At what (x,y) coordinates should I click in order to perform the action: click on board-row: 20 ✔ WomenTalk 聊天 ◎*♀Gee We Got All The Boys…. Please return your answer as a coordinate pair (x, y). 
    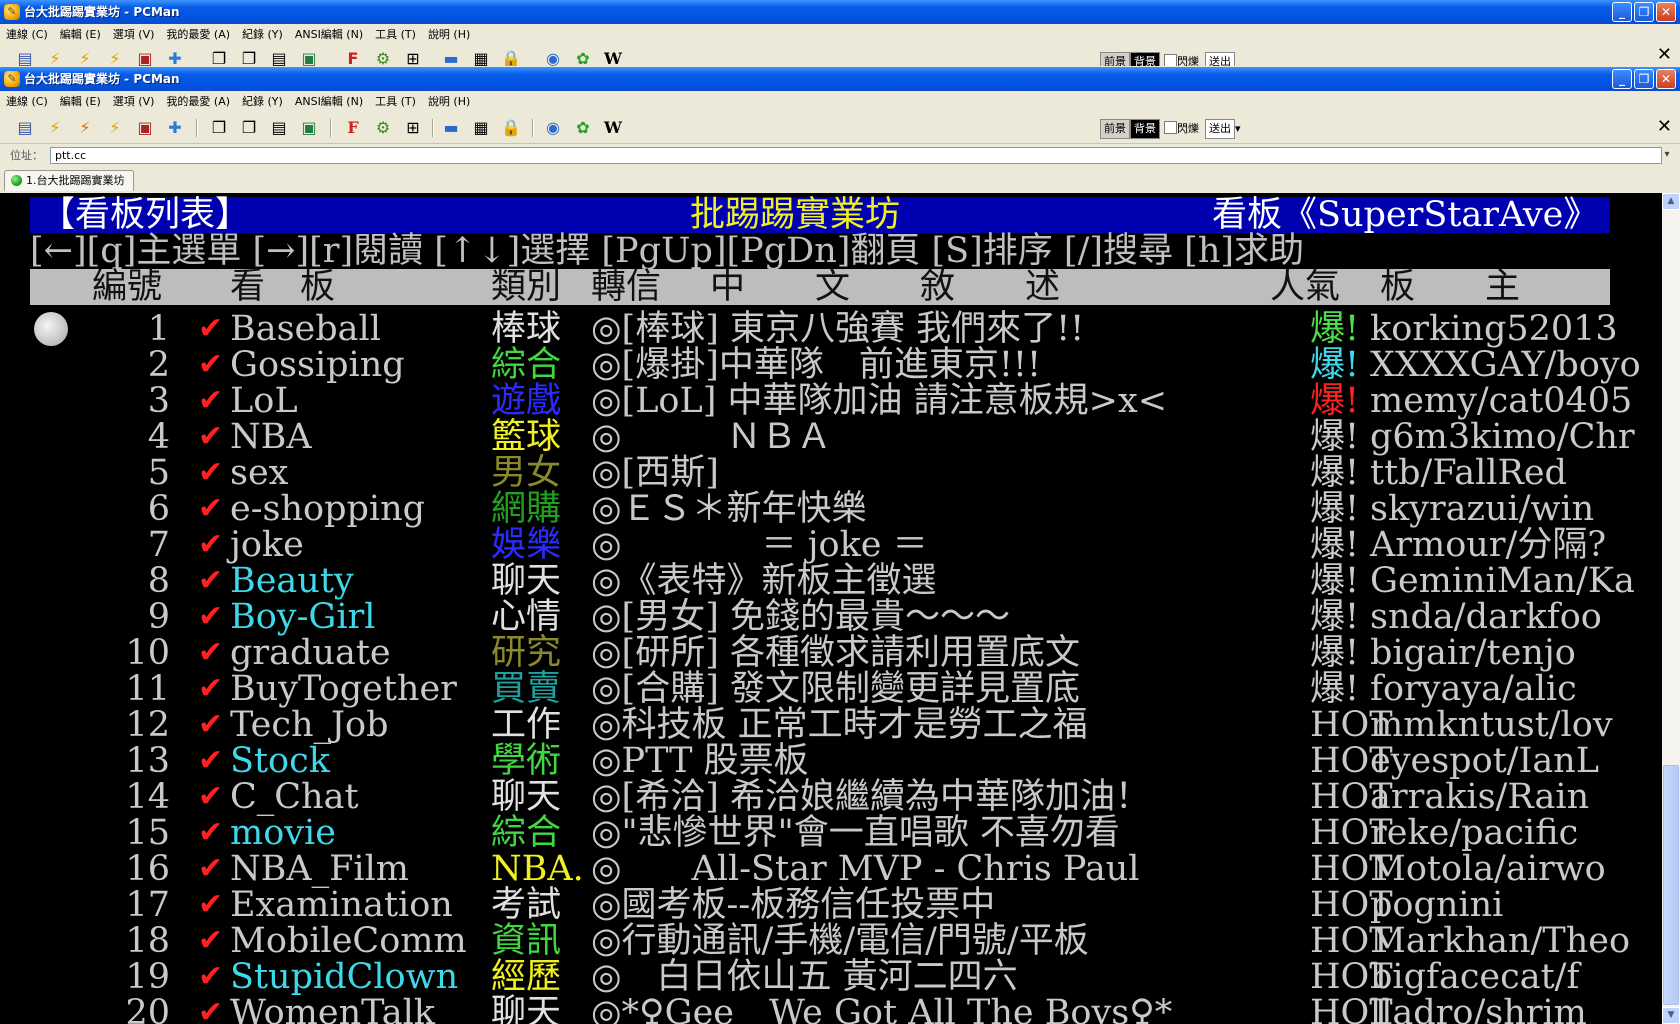
    Looking at the image, I should click on (831, 1009).